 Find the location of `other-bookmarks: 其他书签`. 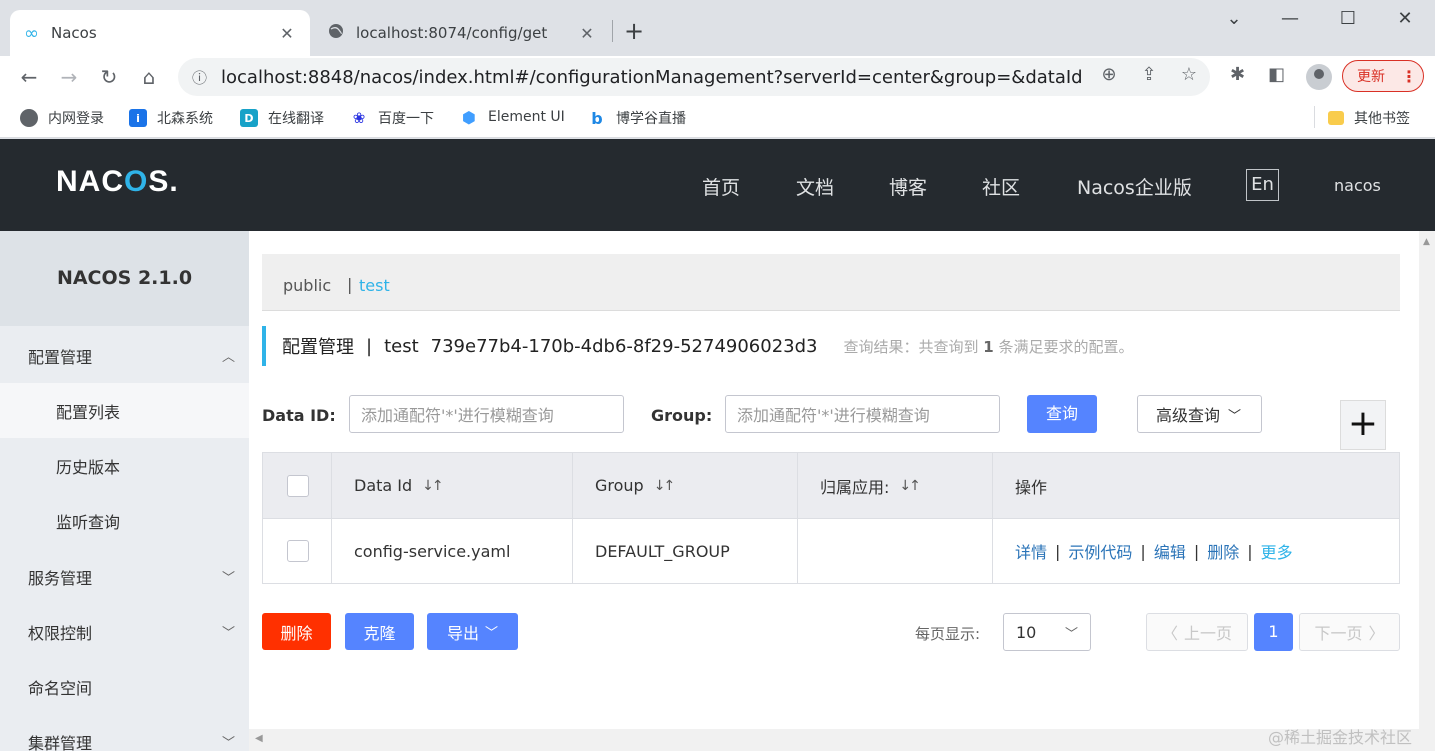

other-bookmarks: 其他书签 is located at coordinates (1369, 118).